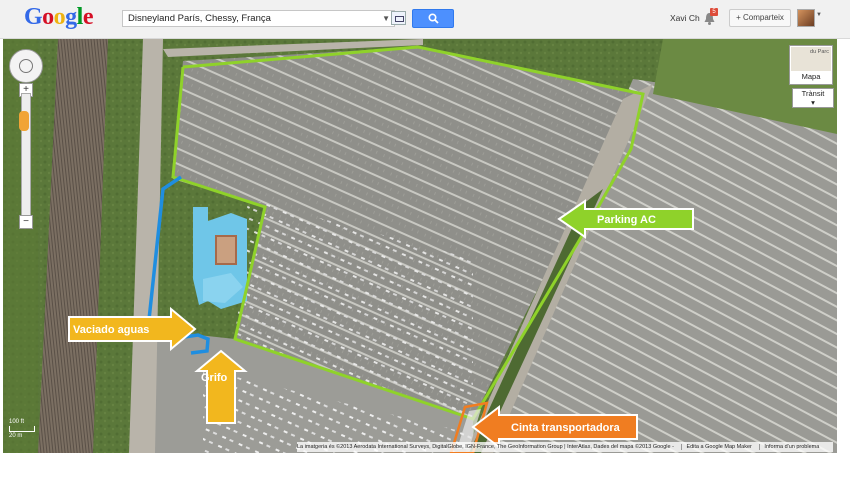 This screenshot has height=484, width=850. I want to click on zoom-out-button: −, so click(26, 222).